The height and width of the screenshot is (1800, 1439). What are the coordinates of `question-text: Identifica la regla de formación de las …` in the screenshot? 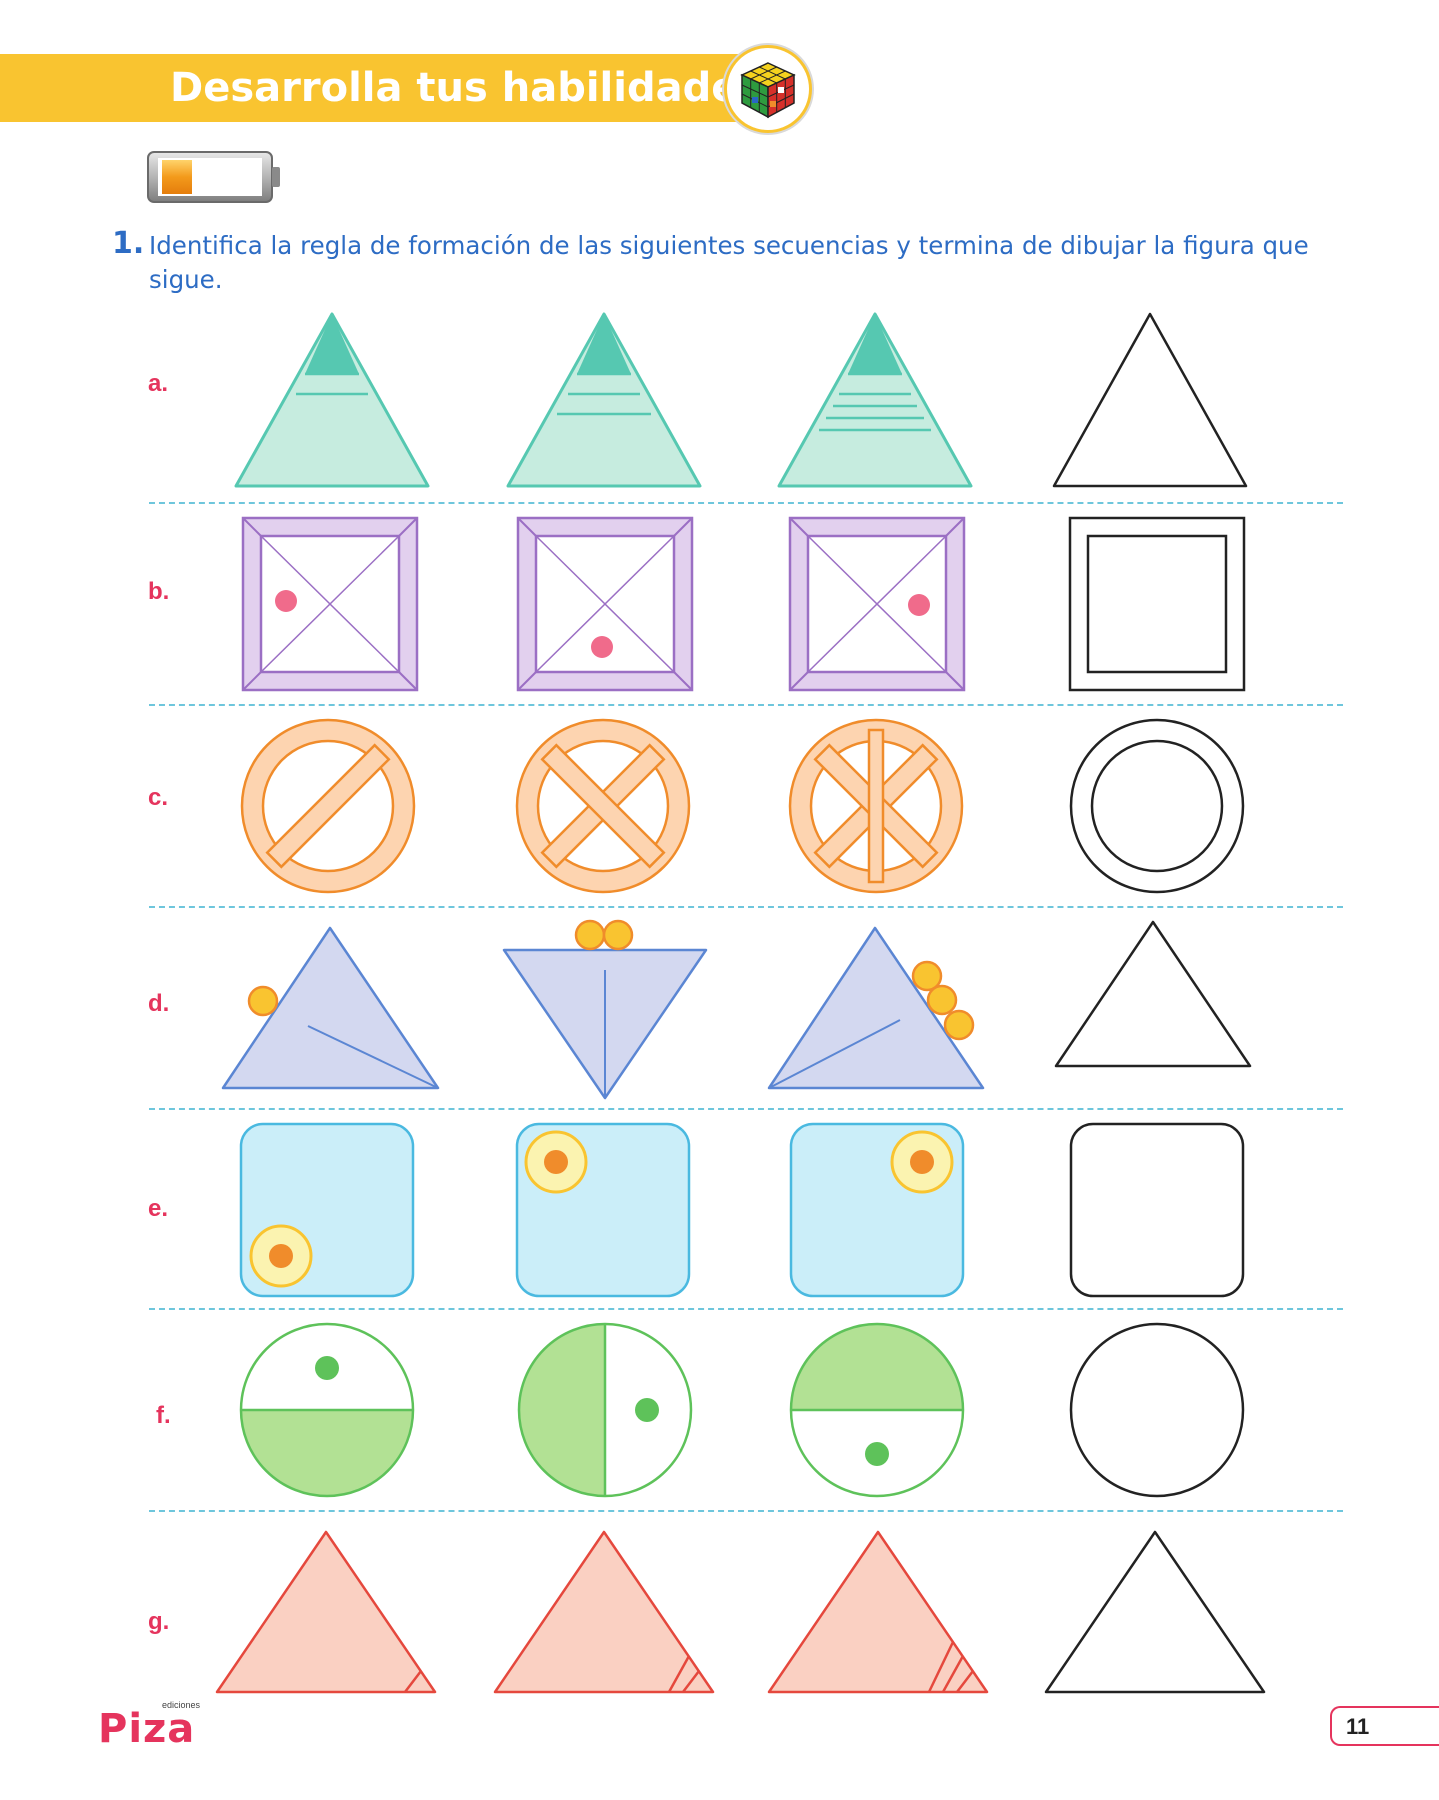 It's located at (729, 262).